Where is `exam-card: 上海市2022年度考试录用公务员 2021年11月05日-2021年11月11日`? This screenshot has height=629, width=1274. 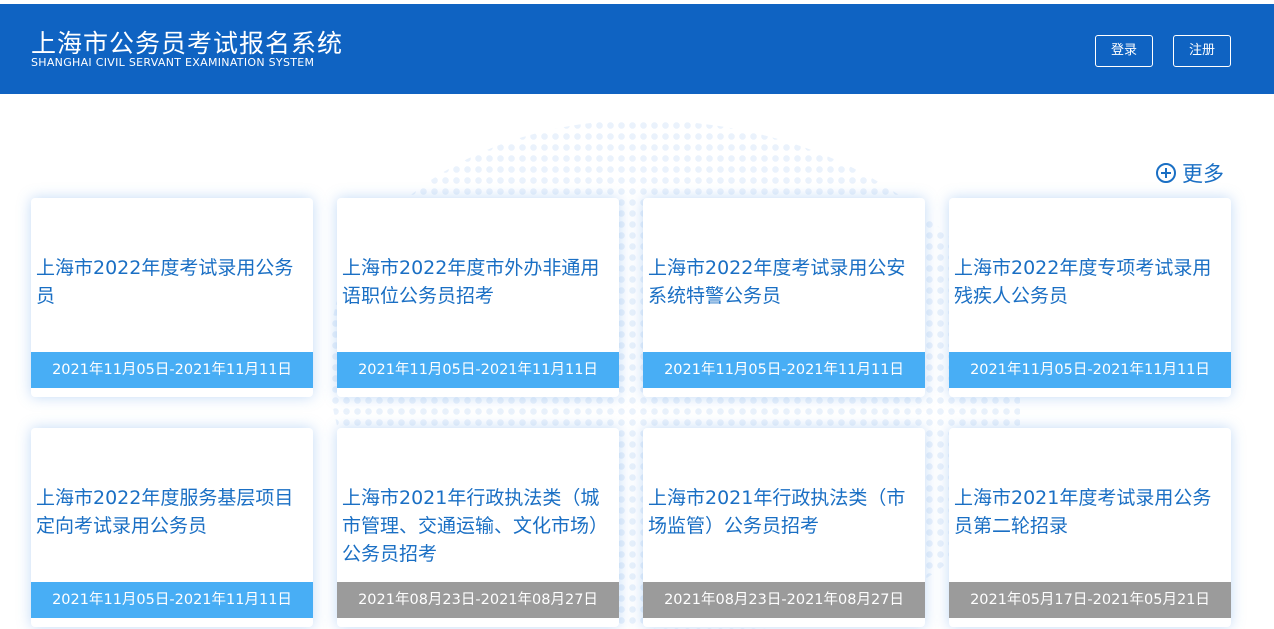 exam-card: 上海市2022年度考试录用公务员 2021年11月05日-2021年11月11日 is located at coordinates (172, 297).